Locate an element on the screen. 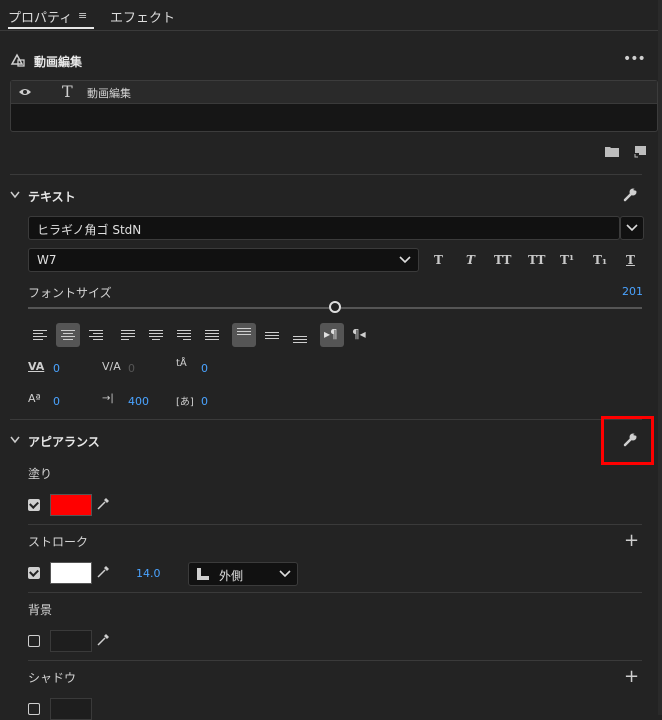 The width and height of the screenshot is (662, 720). hamburger-icon: ≡ is located at coordinates (82, 15).